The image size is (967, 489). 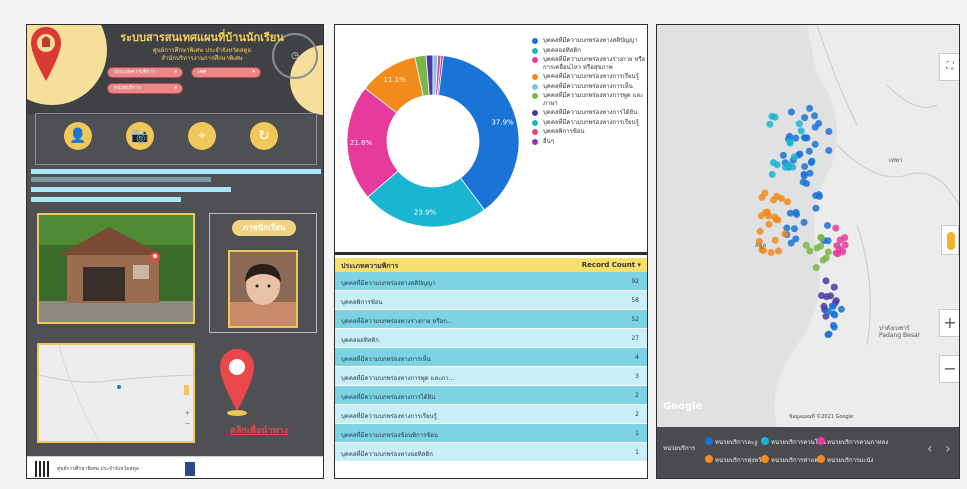 I want to click on zoom-in-button: +, so click(x=949, y=323).